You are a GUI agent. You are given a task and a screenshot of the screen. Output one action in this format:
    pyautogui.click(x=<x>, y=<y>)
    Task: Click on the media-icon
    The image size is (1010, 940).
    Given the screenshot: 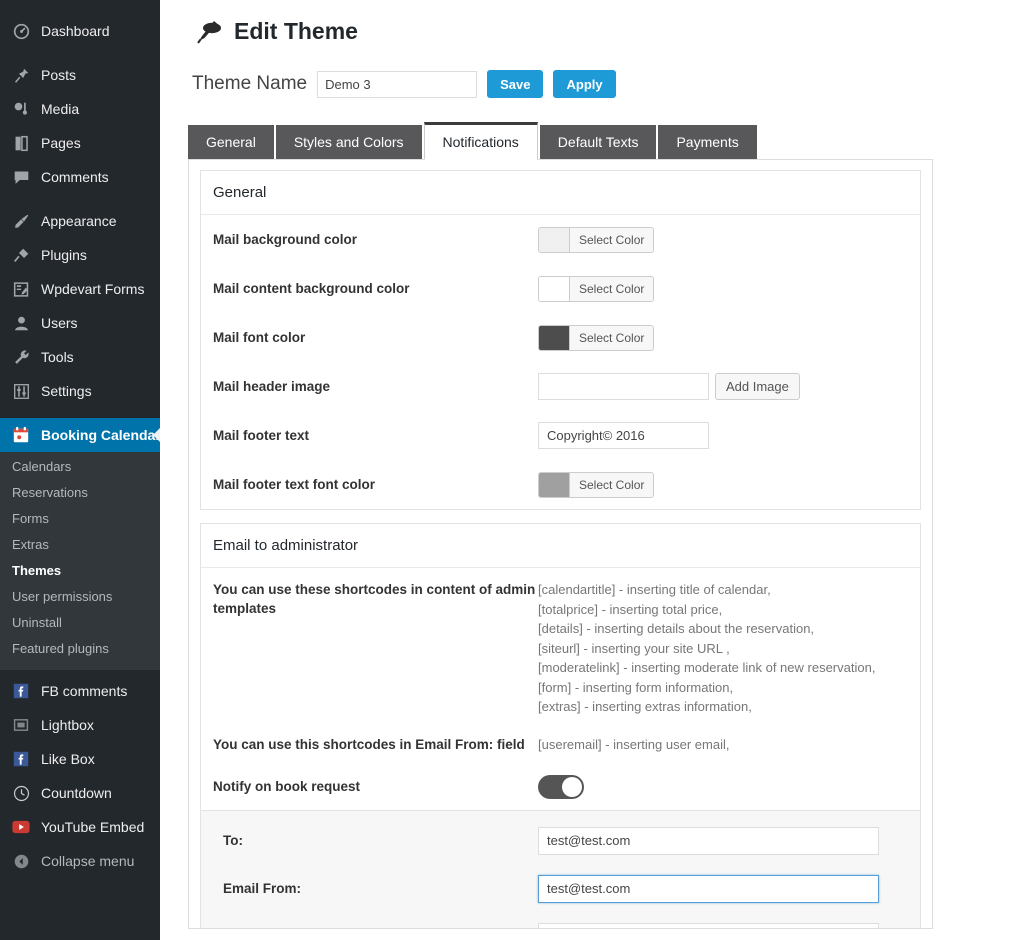 What is the action you would take?
    pyautogui.click(x=21, y=109)
    